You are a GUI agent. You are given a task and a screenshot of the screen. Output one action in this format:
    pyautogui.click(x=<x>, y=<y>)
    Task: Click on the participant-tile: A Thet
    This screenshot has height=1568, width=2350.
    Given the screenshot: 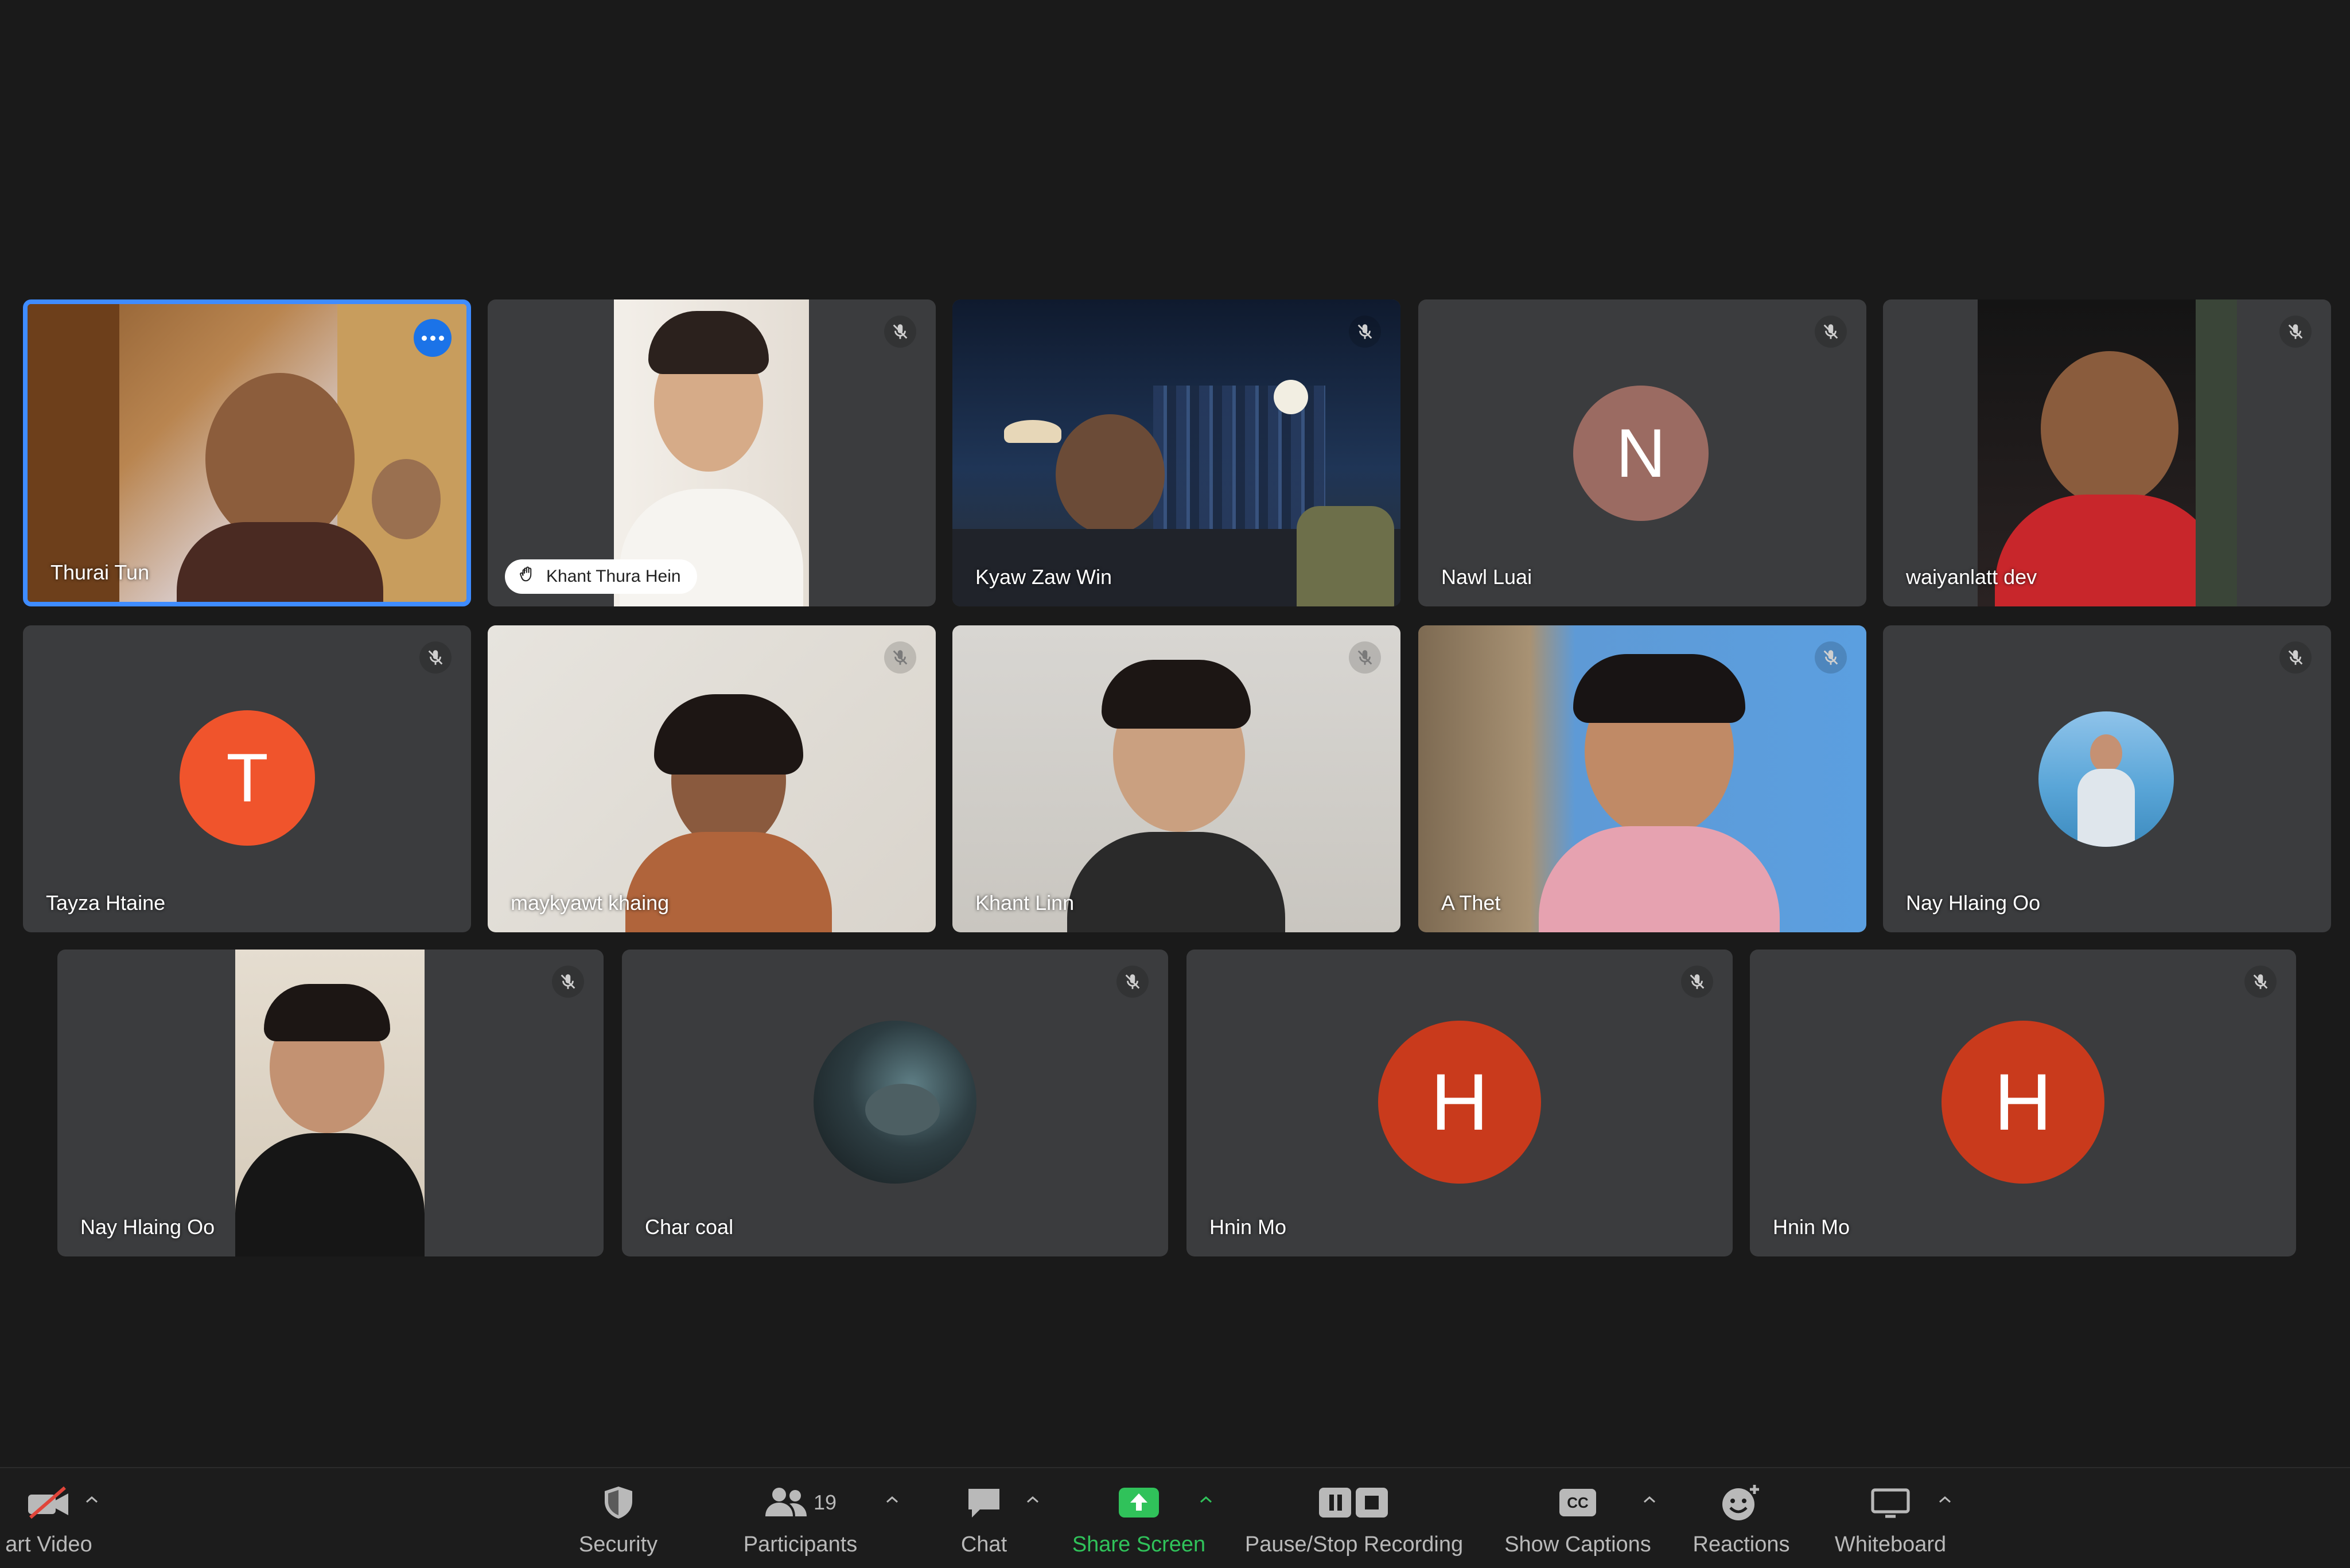 What is the action you would take?
    pyautogui.click(x=1642, y=778)
    